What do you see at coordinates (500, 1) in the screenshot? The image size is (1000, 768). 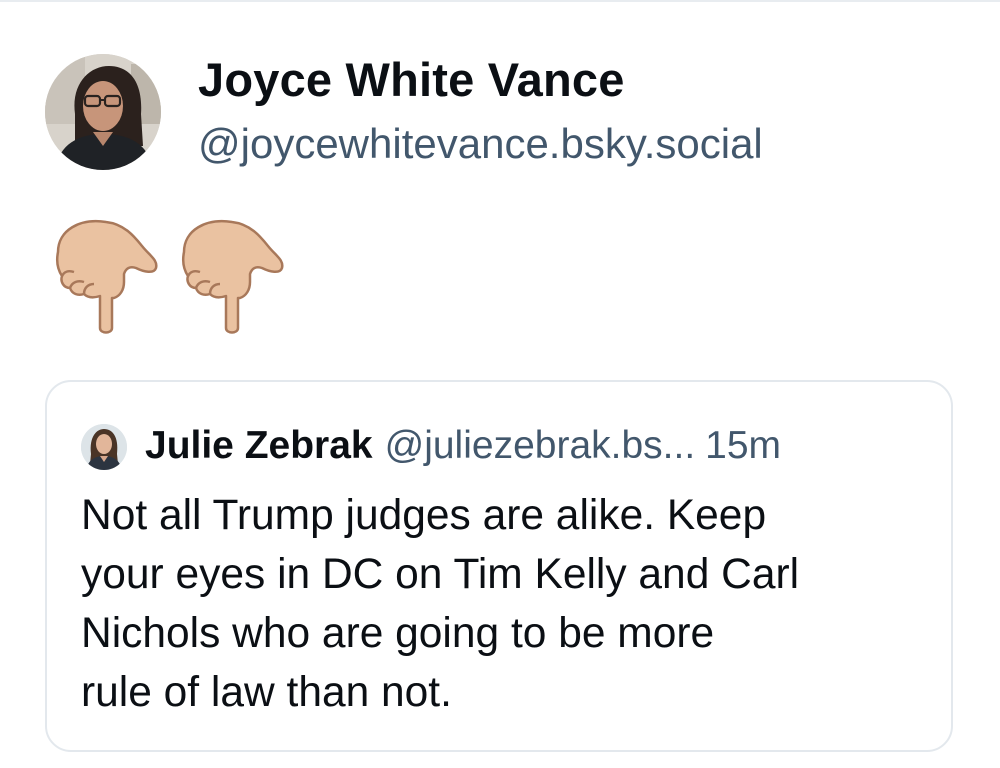 I see `top-divider` at bounding box center [500, 1].